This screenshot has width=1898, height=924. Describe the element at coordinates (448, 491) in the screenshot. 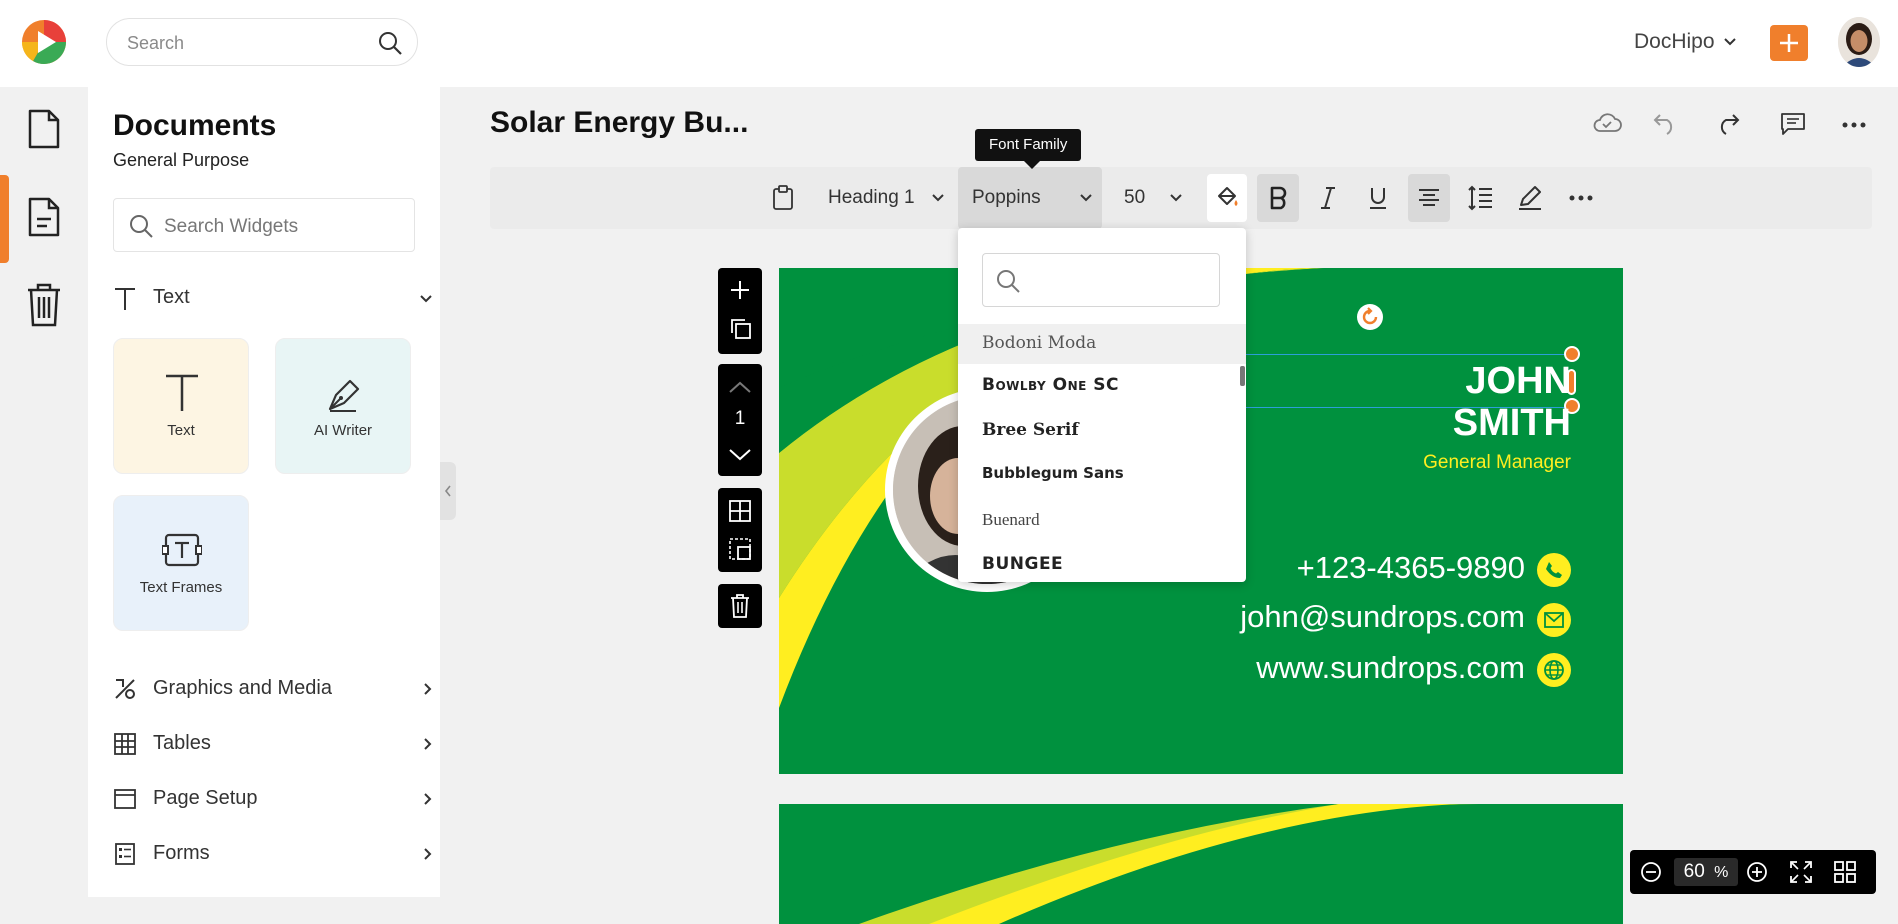

I see `panel-collapse-handle` at that location.